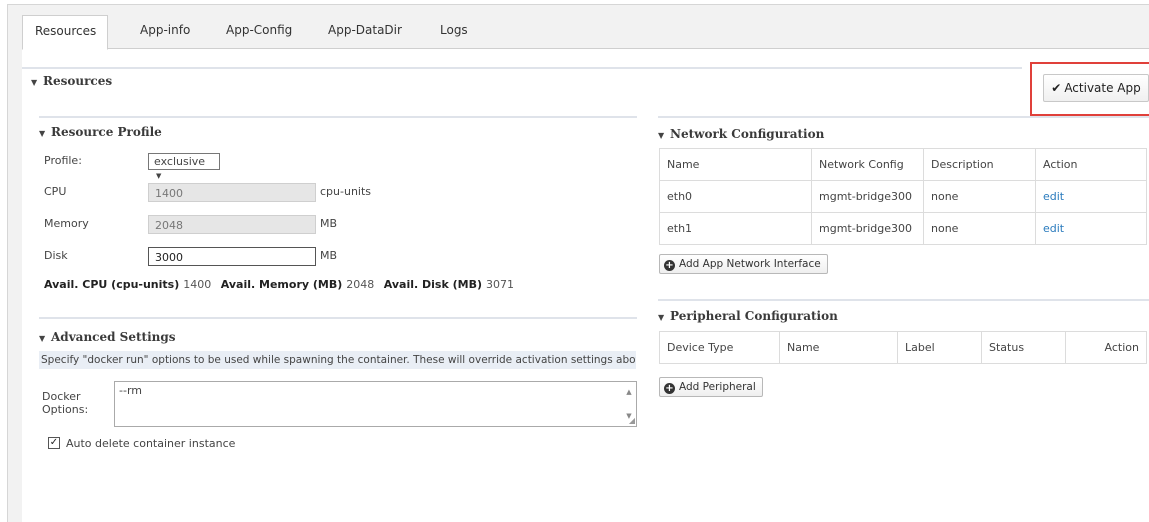 The width and height of the screenshot is (1149, 522). What do you see at coordinates (232, 256) in the screenshot?
I see `disk-input: 3000` at bounding box center [232, 256].